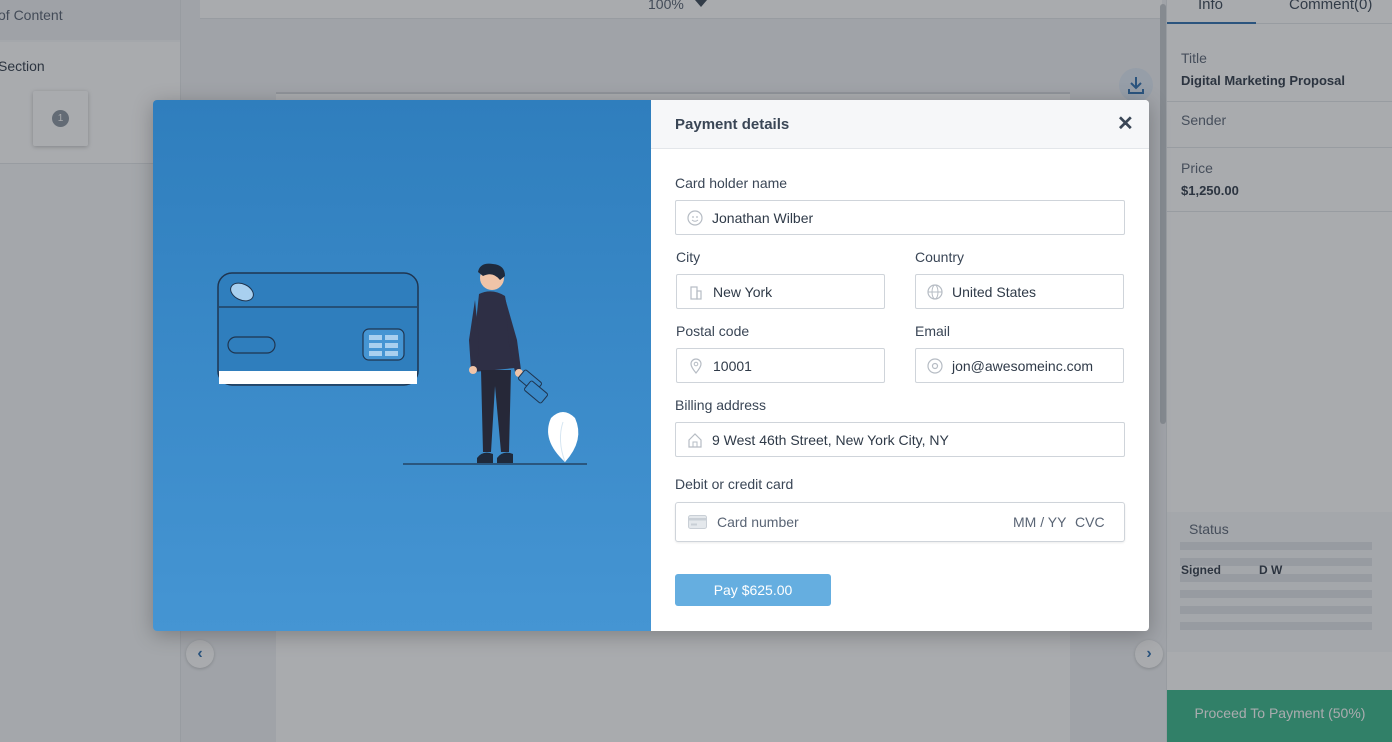 The image size is (1392, 742). What do you see at coordinates (935, 292) in the screenshot?
I see `globe-icon` at bounding box center [935, 292].